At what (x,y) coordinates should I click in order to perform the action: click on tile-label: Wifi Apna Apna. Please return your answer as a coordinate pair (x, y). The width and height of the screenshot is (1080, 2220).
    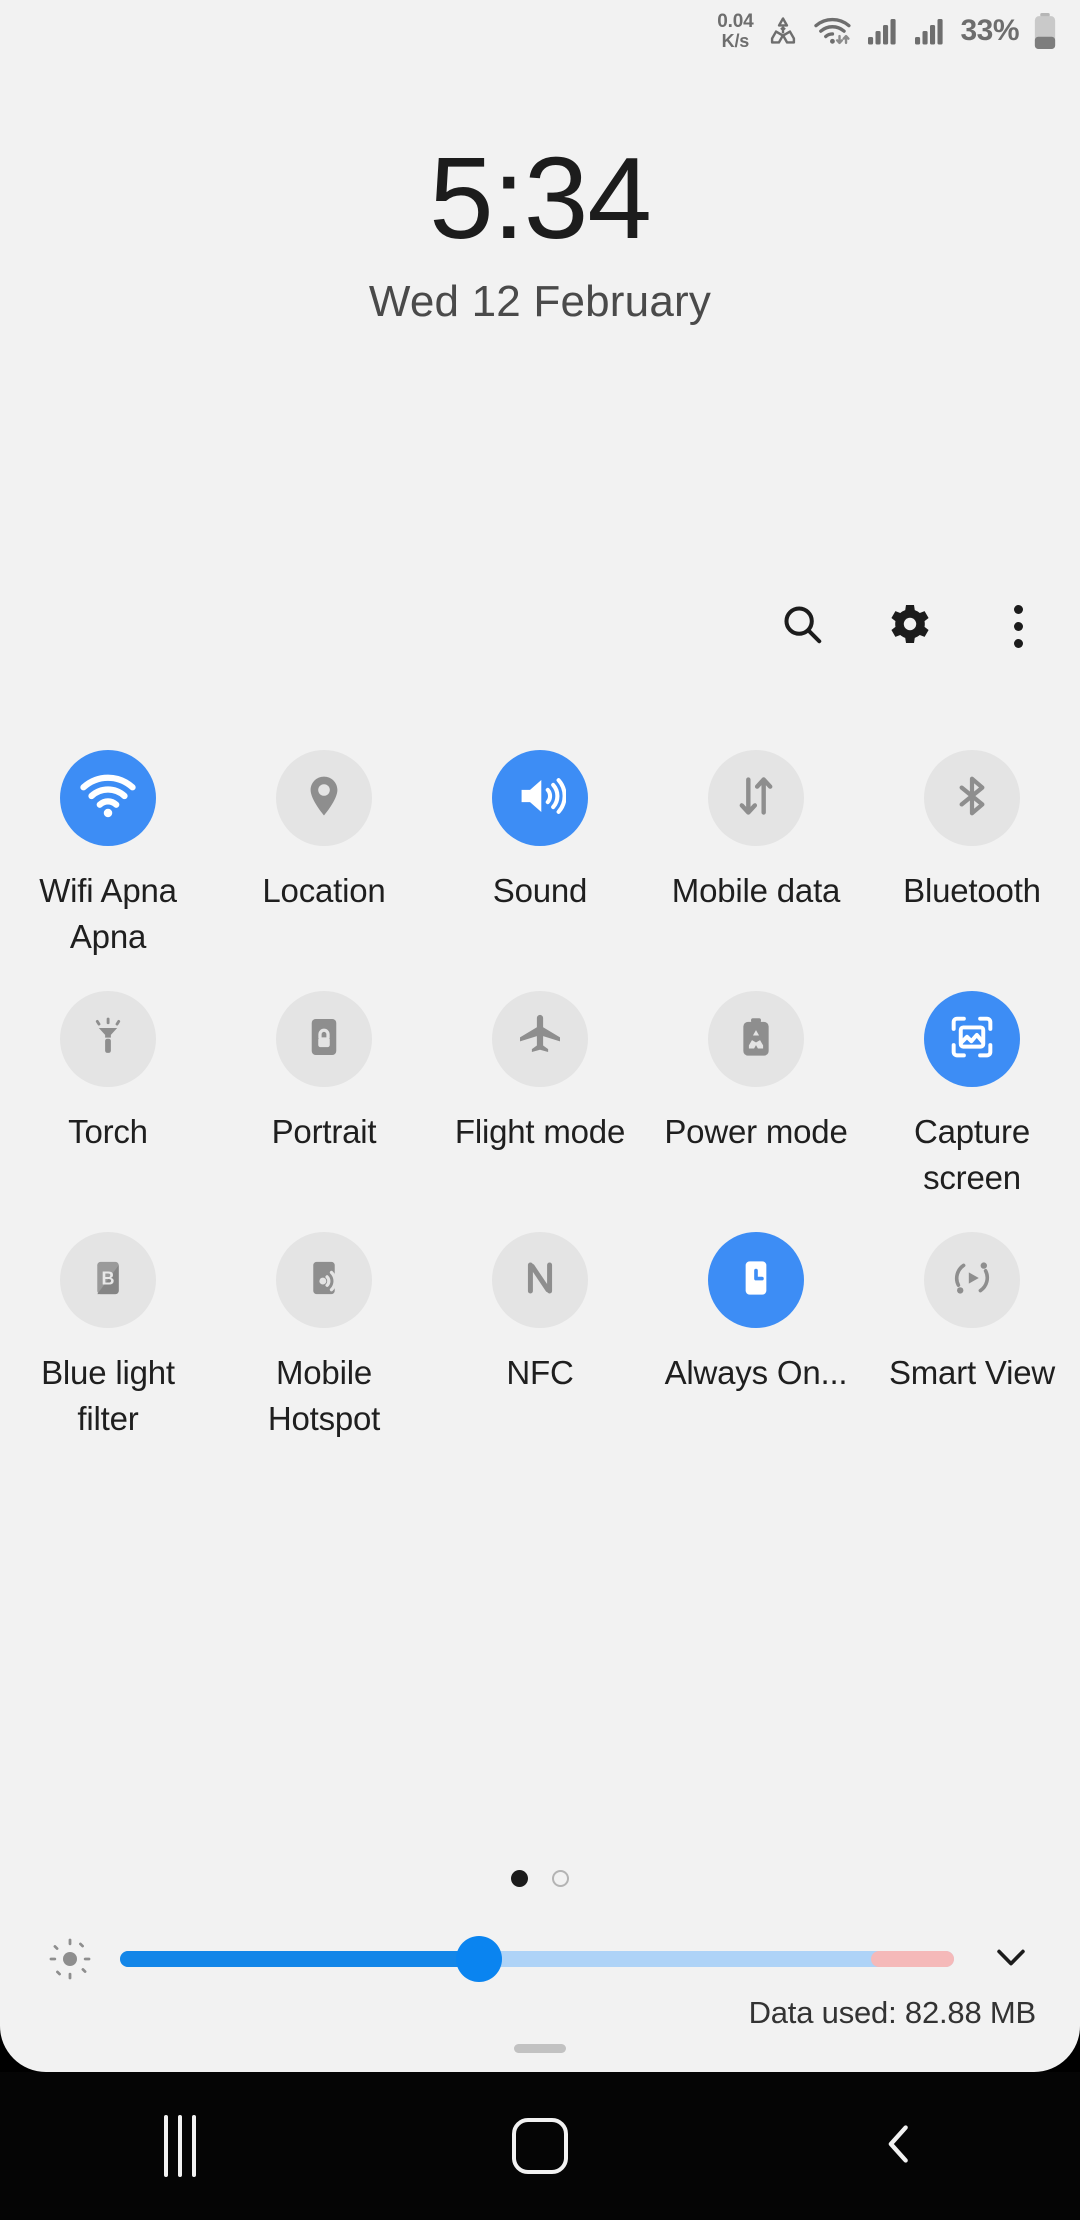
    Looking at the image, I should click on (108, 913).